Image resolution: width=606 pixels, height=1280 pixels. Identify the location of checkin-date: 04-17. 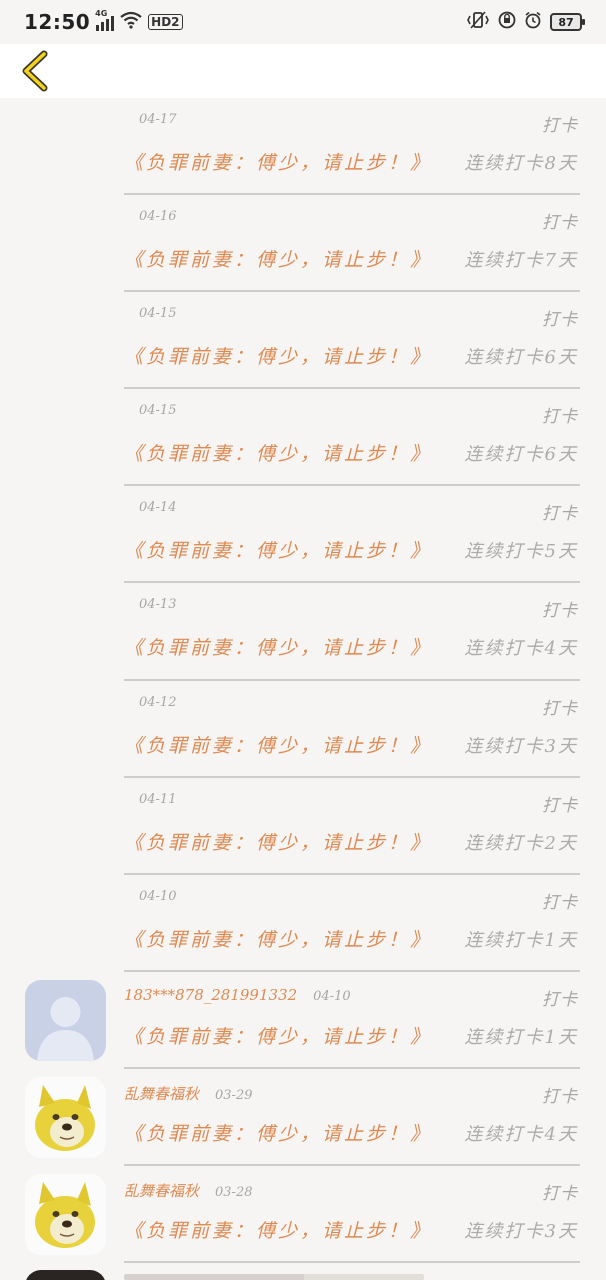
(158, 119).